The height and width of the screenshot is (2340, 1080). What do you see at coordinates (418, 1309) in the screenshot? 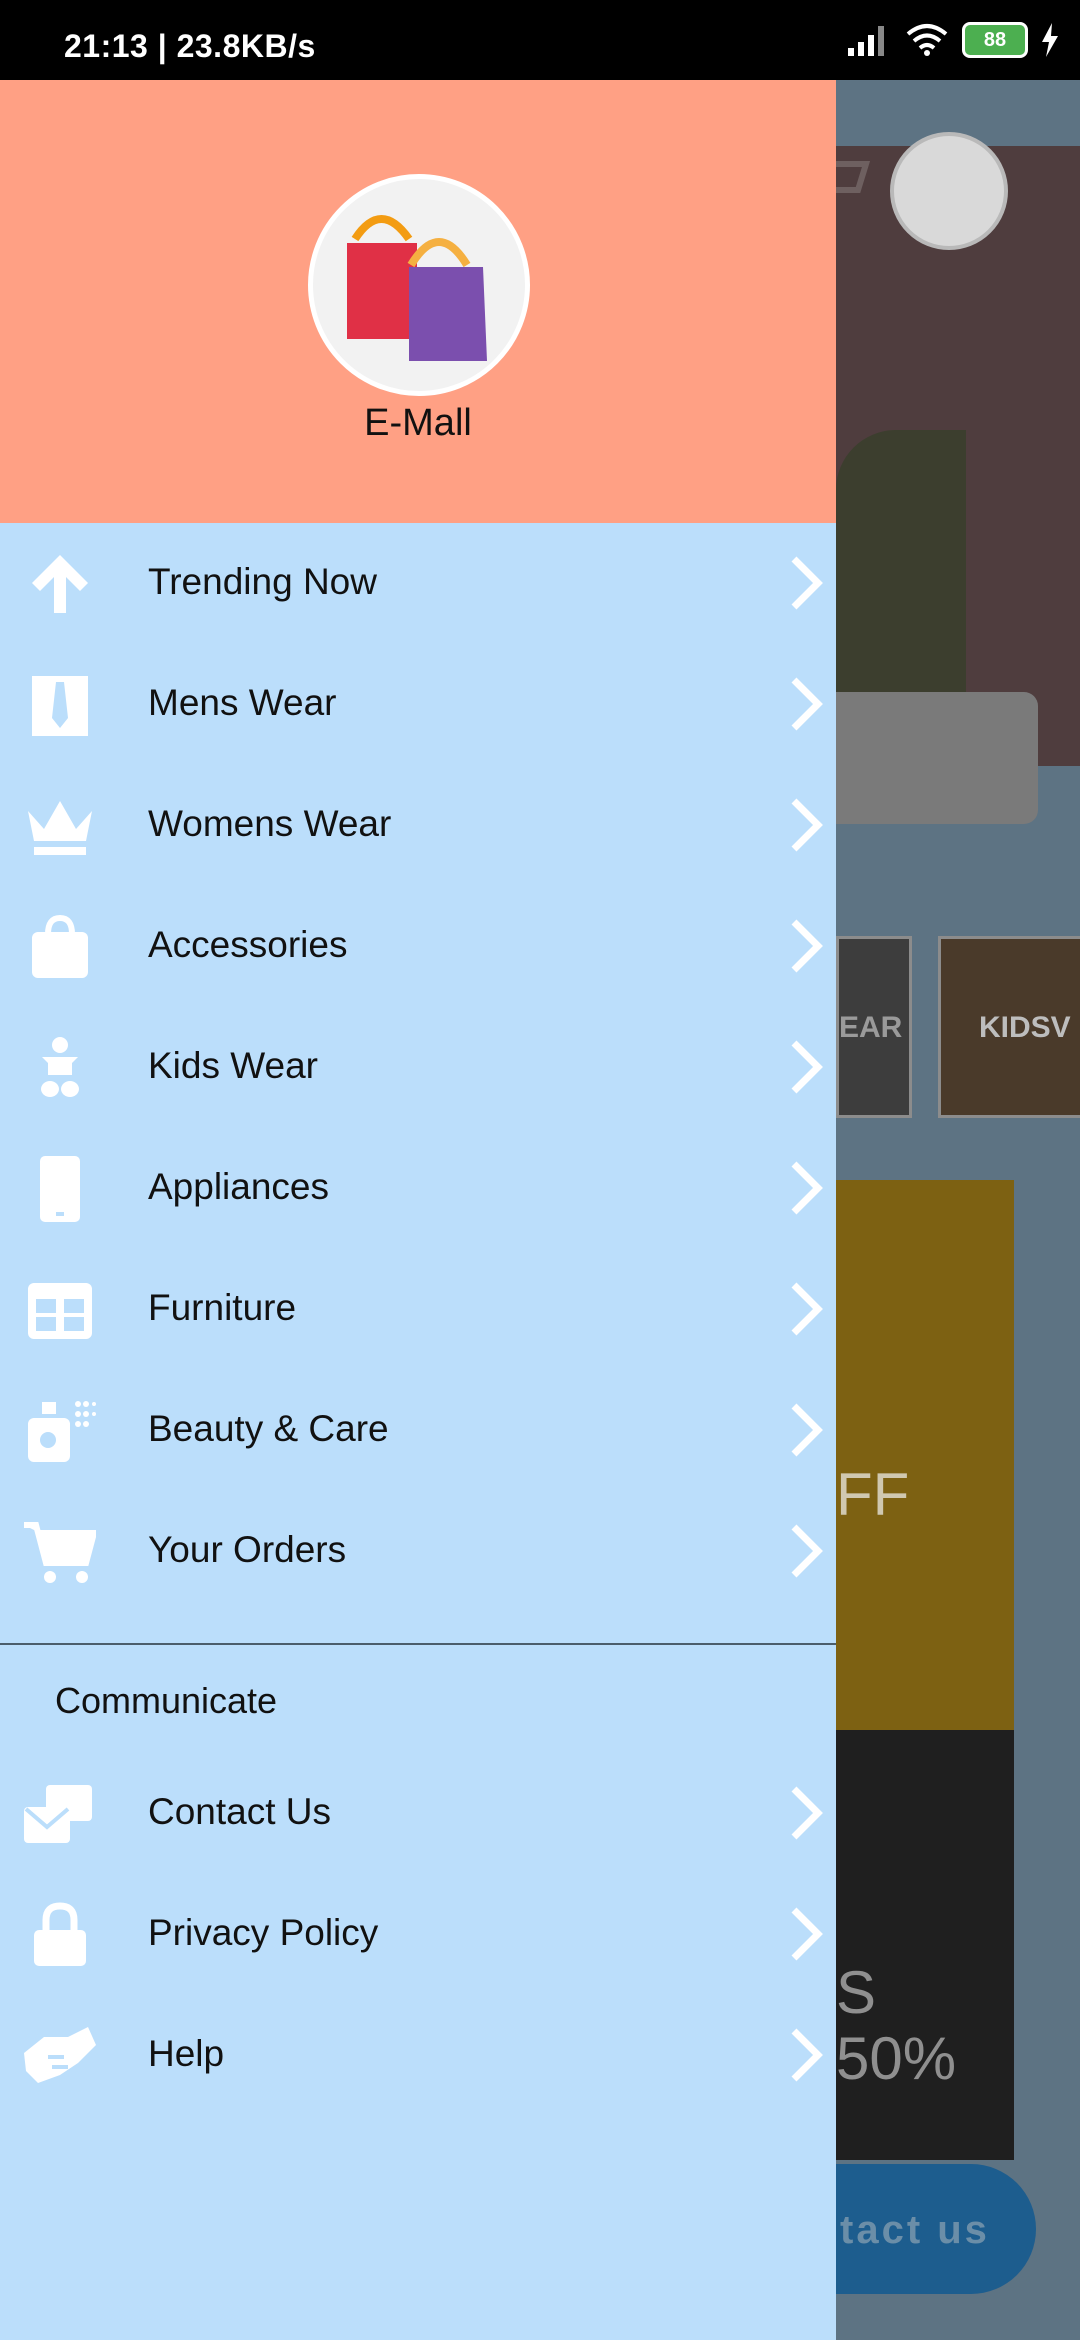
I see `menu-item-furniture: Furniture` at bounding box center [418, 1309].